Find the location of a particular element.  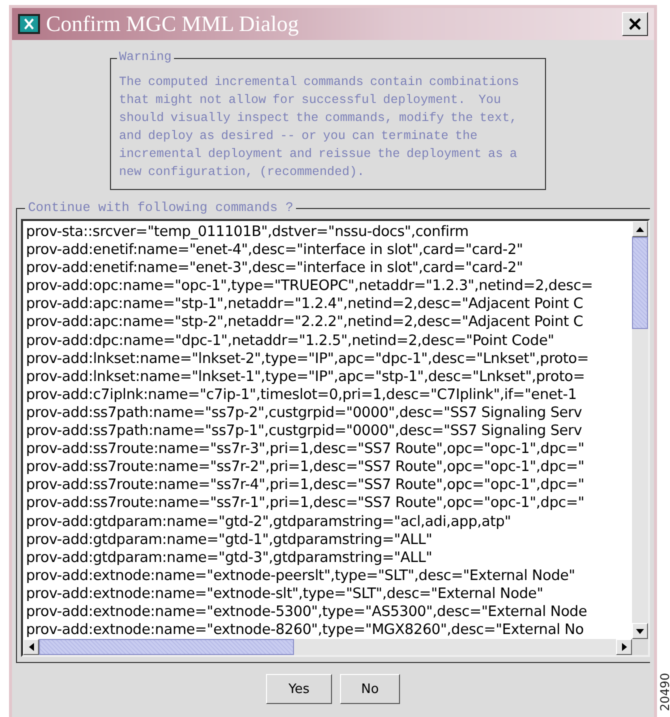

scroll-left-icon is located at coordinates (31, 647).